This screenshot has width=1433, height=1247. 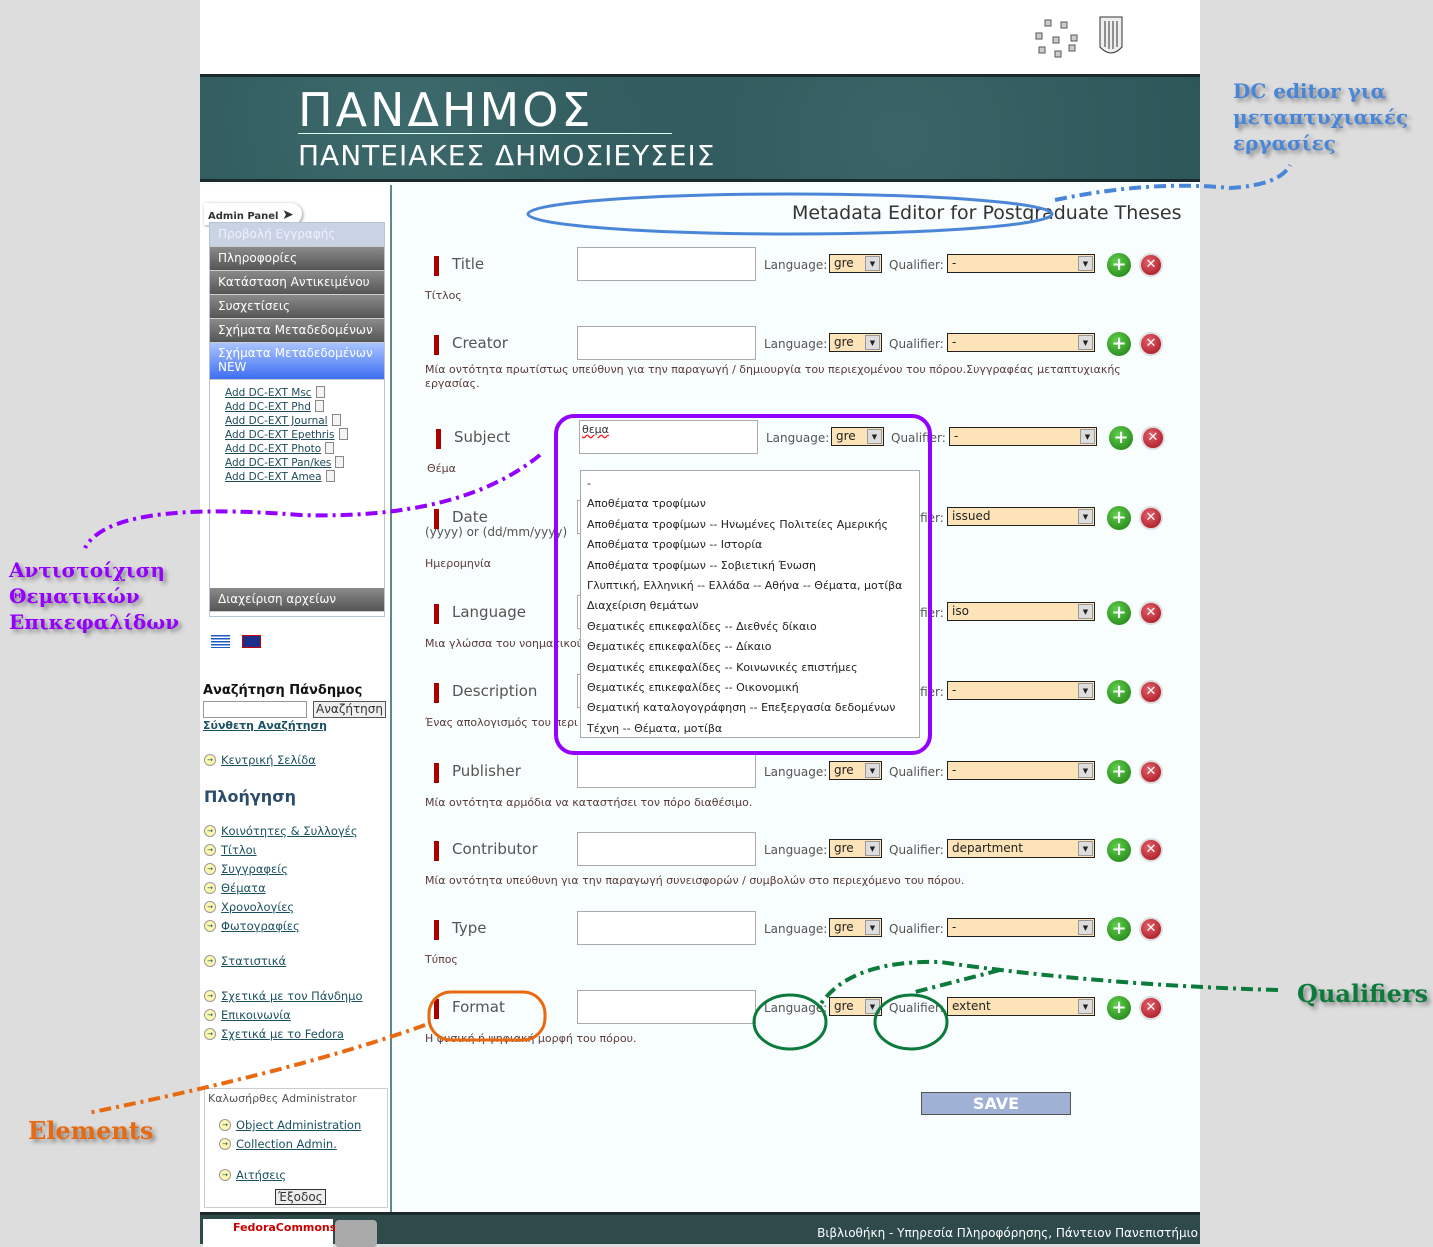 I want to click on advanced-search-link: Σύνθετη Αναζήτηση, so click(x=265, y=725).